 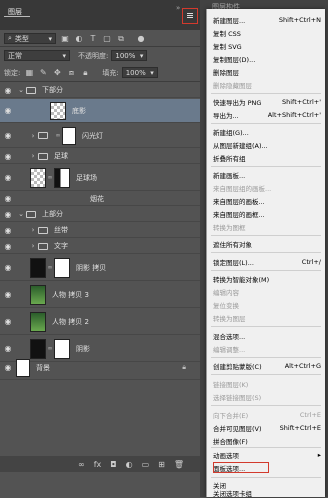 I want to click on menu-animation-options: 动画选项 ▸, so click(x=266, y=455).